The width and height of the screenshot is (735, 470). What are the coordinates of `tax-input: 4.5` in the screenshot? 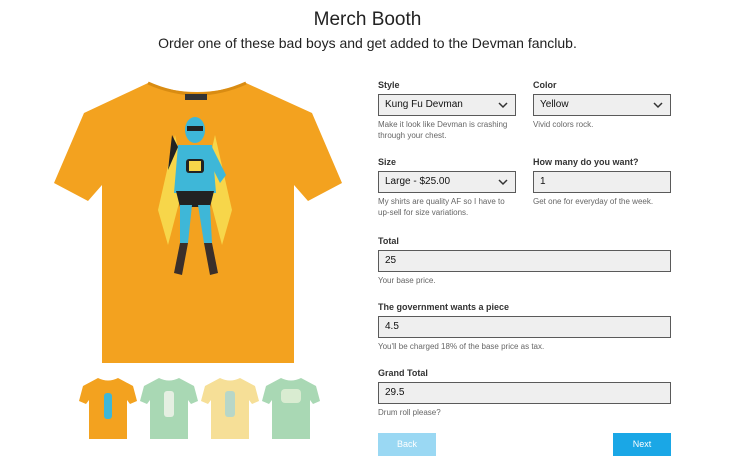 It's located at (524, 327).